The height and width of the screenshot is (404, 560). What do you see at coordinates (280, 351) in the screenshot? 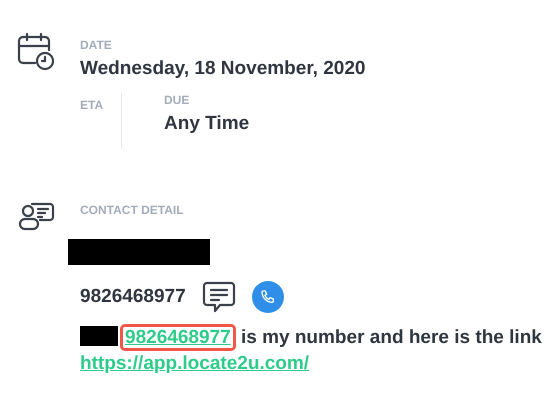
I see `message-text: 9826468977 is my number and here is the link https://app.locate2u.com/` at bounding box center [280, 351].